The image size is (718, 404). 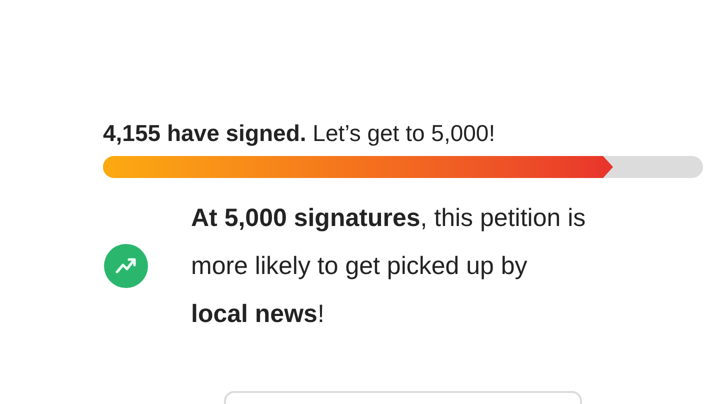 What do you see at coordinates (299, 133) in the screenshot?
I see `signature-count: 4,155 have signed. Let’s get to 5,000!` at bounding box center [299, 133].